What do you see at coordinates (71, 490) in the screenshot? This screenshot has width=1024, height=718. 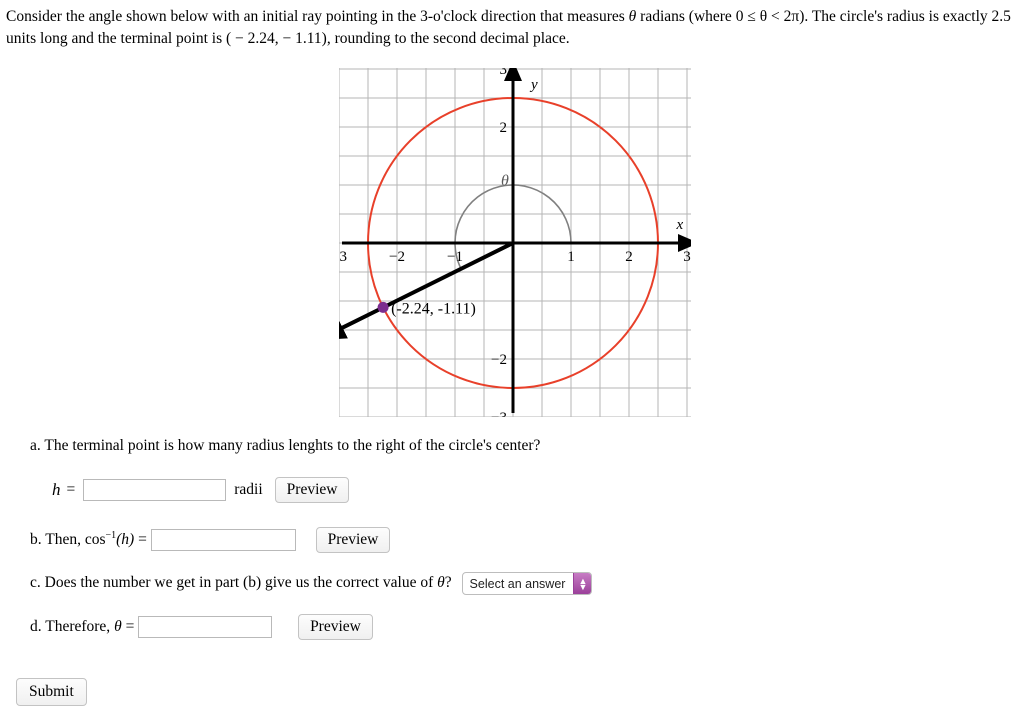 I see `equals-sign-a: =` at bounding box center [71, 490].